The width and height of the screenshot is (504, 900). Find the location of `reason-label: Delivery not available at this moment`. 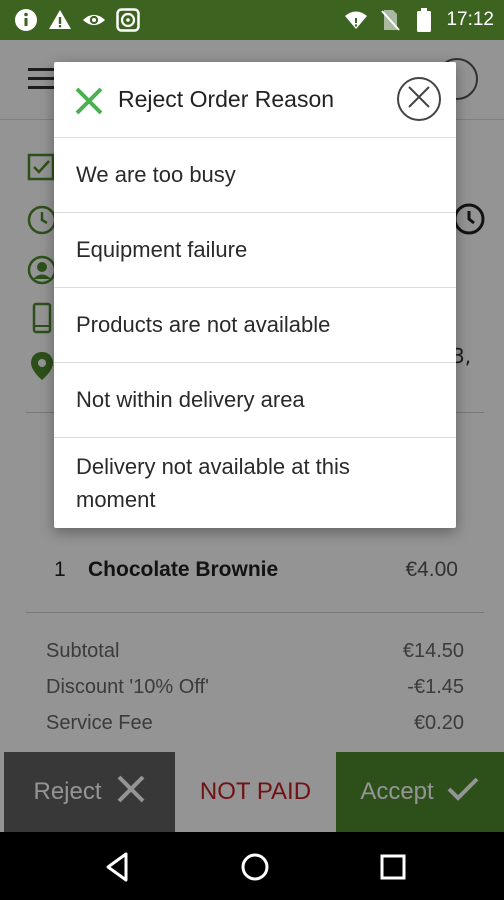

reason-label: Delivery not available at this moment is located at coordinates (213, 483).